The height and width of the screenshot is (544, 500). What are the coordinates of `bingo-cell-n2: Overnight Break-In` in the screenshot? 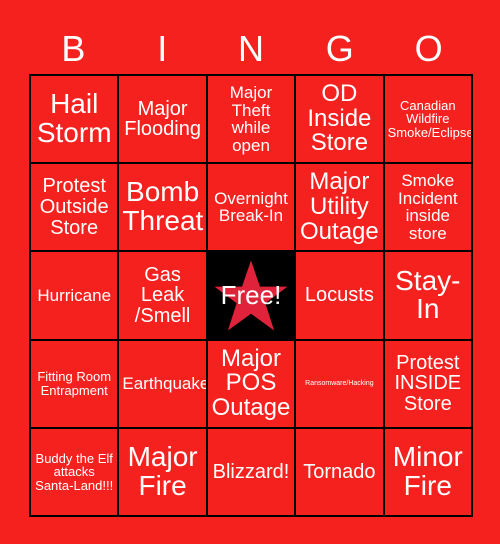 It's located at (252, 208).